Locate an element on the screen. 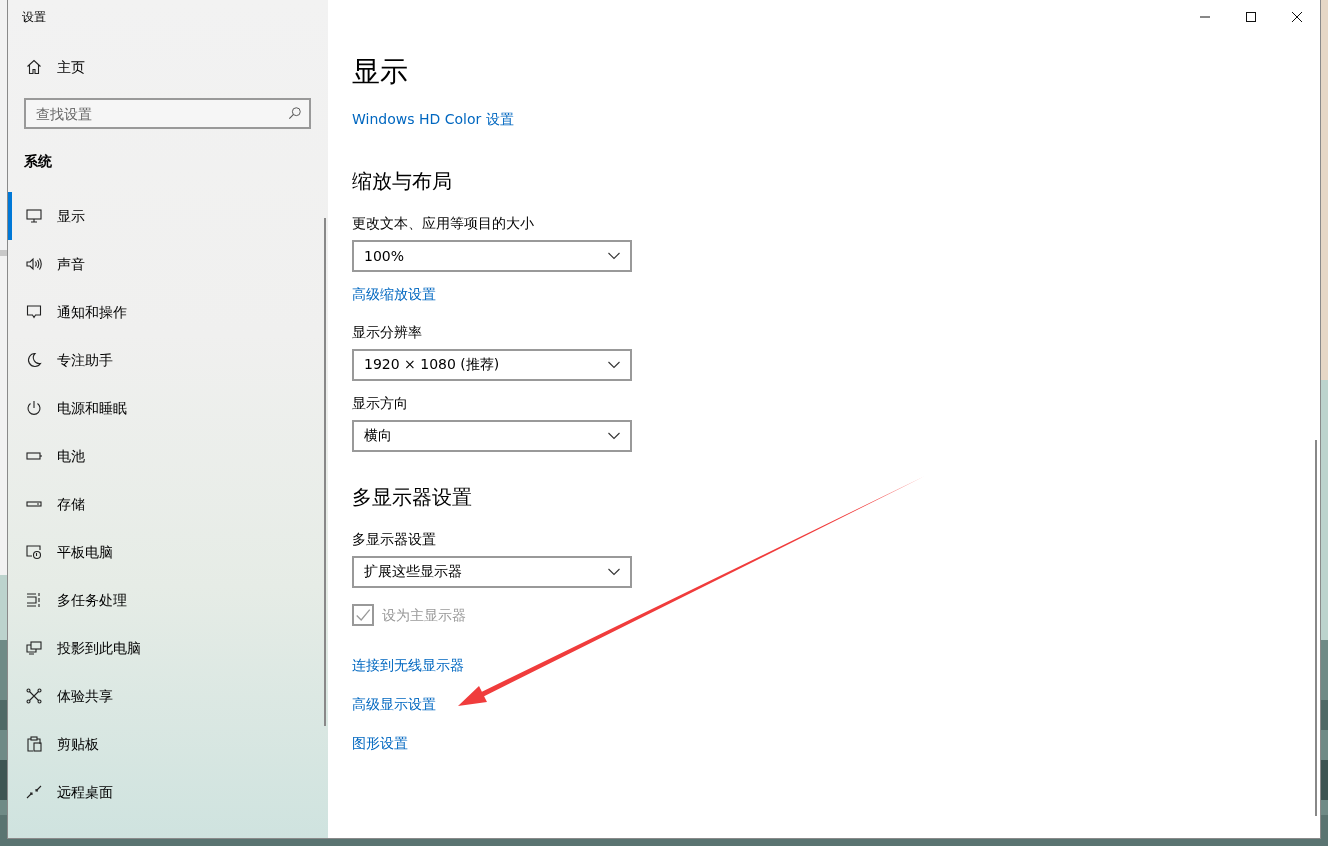 This screenshot has width=1328, height=846. field-label: 显示方向 is located at coordinates (380, 403).